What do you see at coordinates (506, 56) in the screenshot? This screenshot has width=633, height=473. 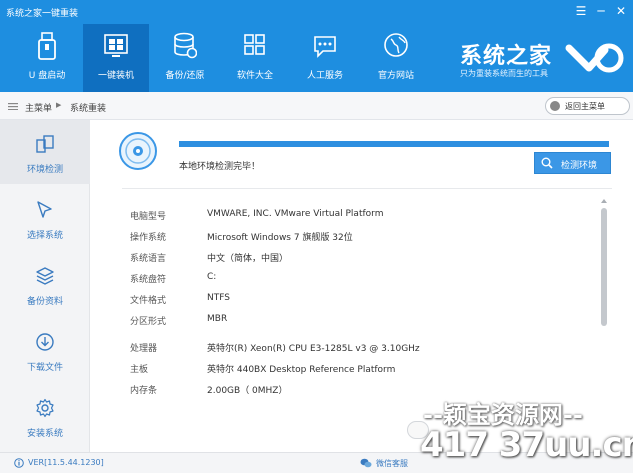 I see `brand-name: 系统之家` at bounding box center [506, 56].